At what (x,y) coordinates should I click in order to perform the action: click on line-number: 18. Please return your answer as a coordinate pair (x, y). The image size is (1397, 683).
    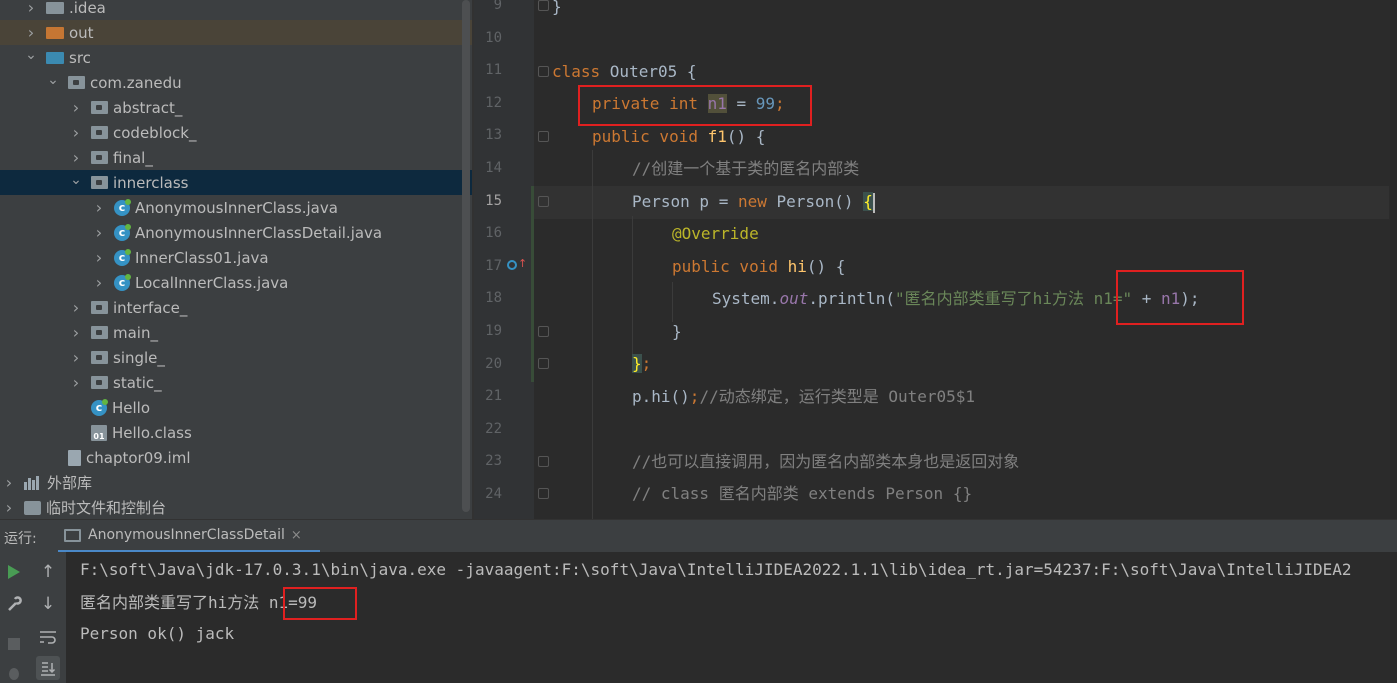
    Looking at the image, I should click on (488, 298).